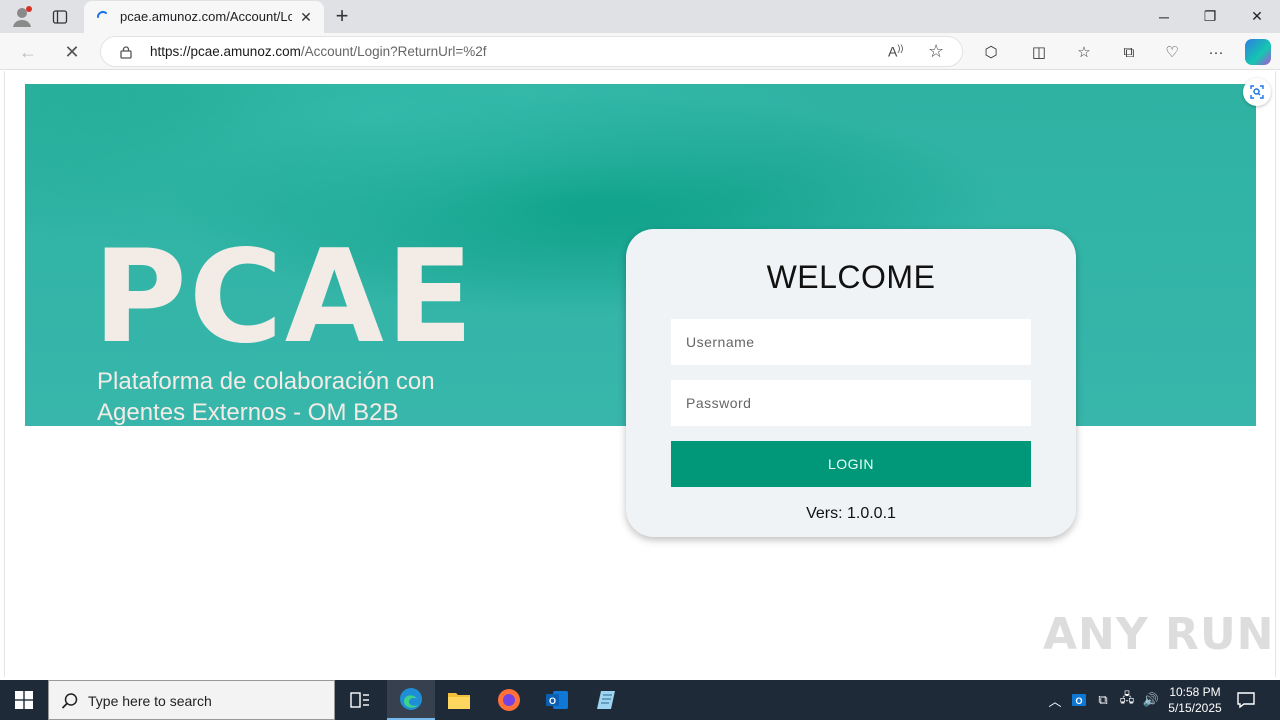 The image size is (1280, 720). I want to click on favorites-icon: ☆, so click(1084, 52).